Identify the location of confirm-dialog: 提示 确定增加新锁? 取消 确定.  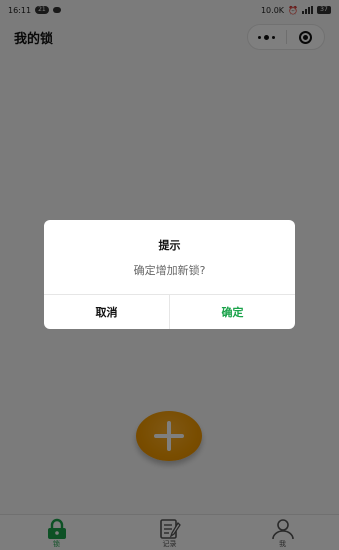
(169, 274).